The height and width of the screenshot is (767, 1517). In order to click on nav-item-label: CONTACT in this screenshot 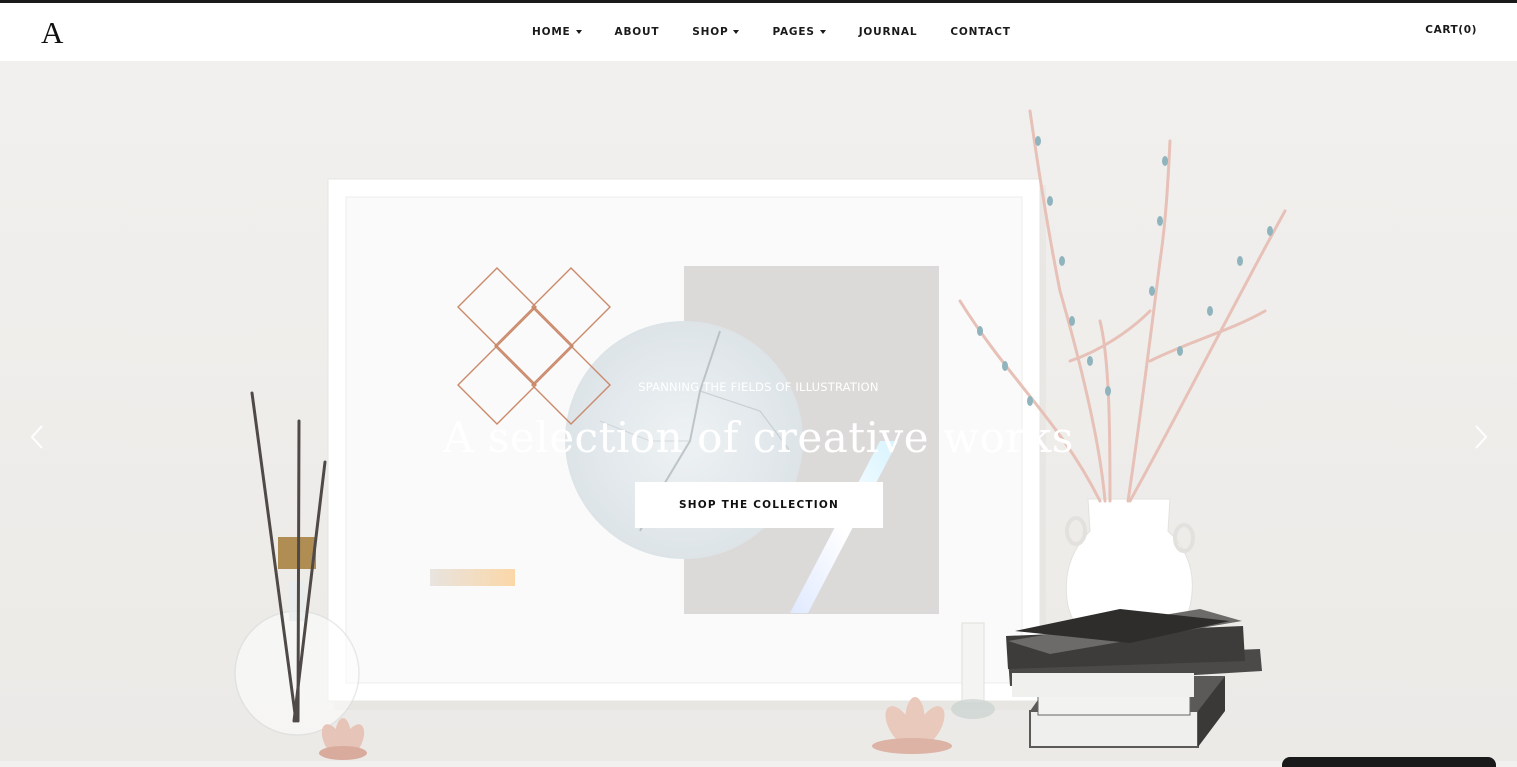, I will do `click(980, 32)`.